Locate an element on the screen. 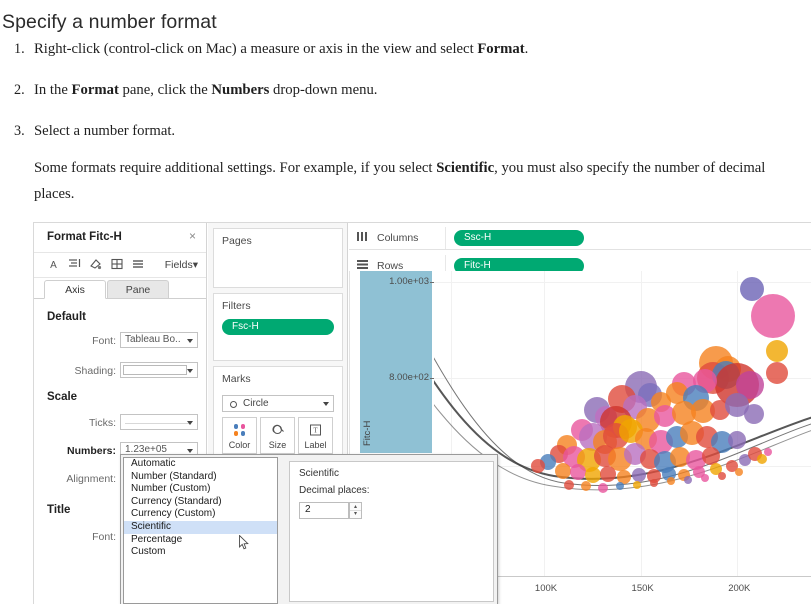 The width and height of the screenshot is (811, 604). scientific-panel-title: Scientific is located at coordinates (319, 473).